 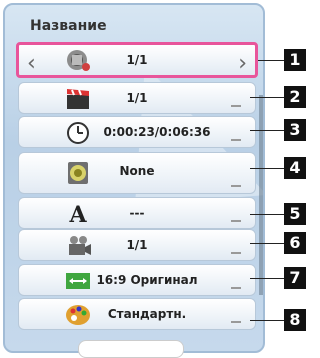 I want to click on callout-7: 7, so click(x=295, y=278).